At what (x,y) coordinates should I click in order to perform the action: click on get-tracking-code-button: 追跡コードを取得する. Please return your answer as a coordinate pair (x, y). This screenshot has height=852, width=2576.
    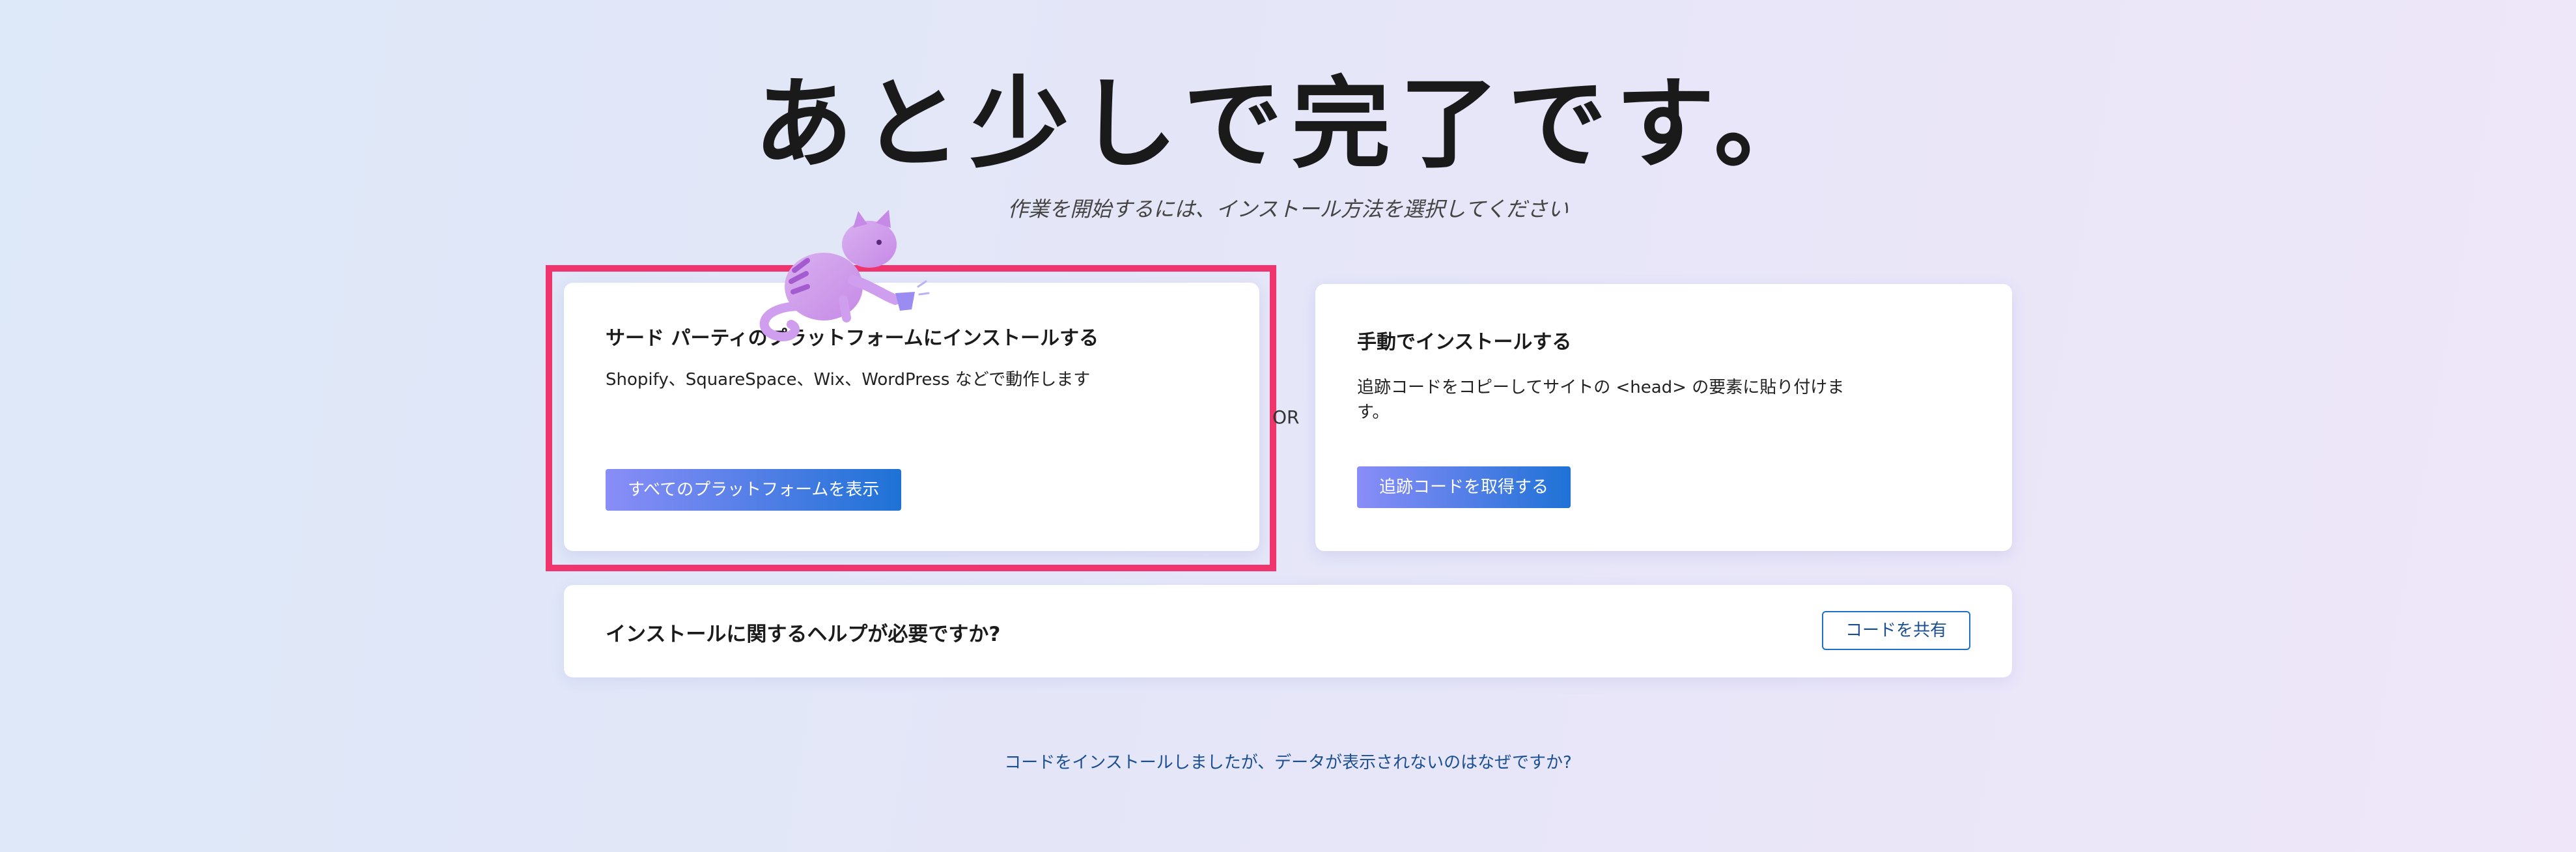
    Looking at the image, I should click on (1464, 487).